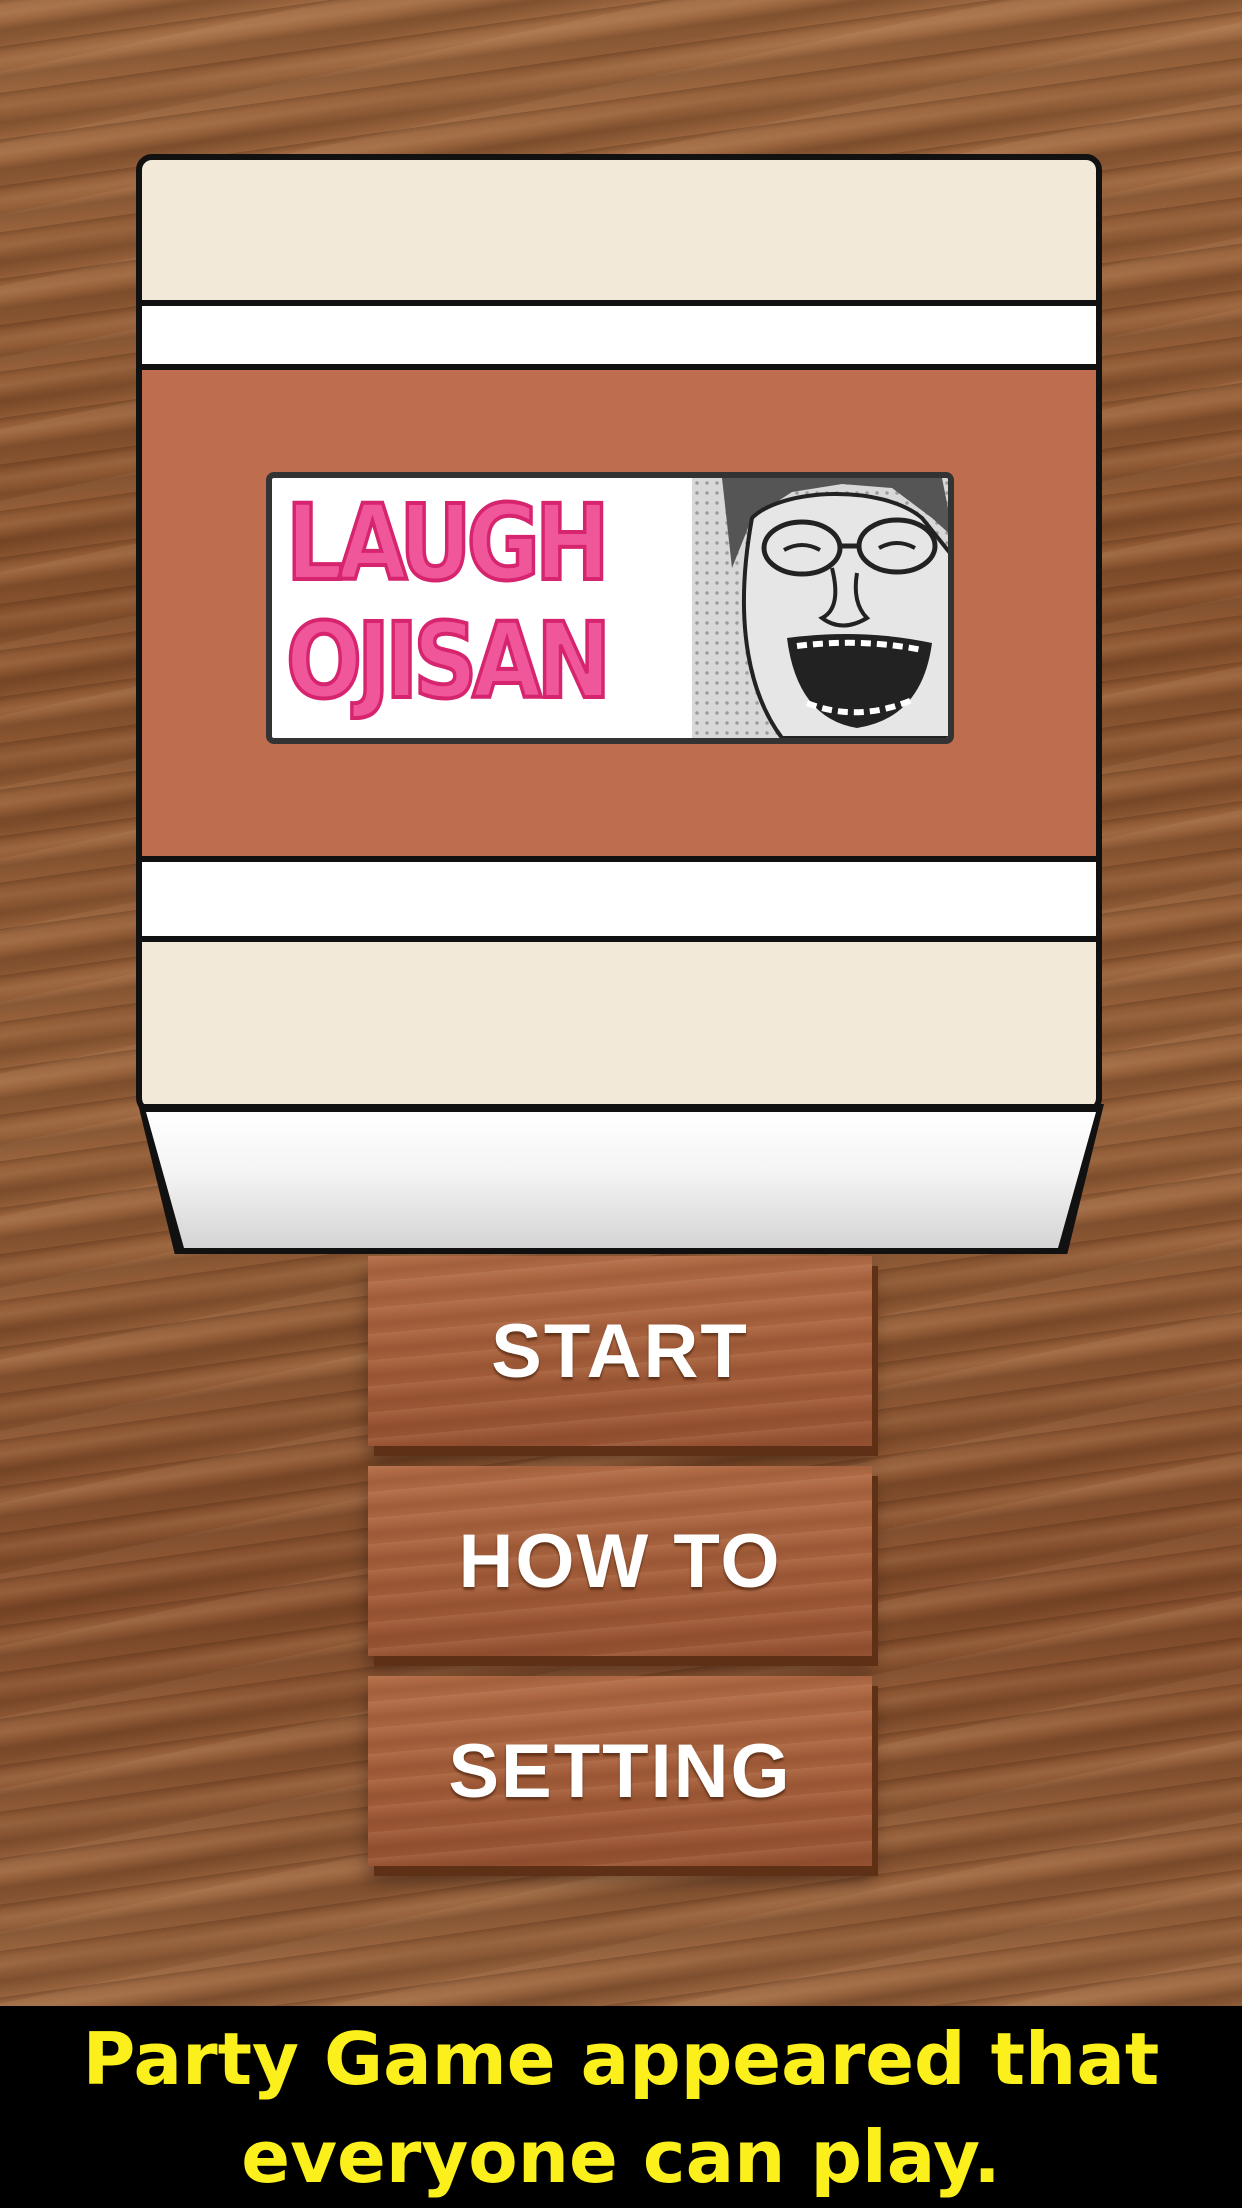 Image resolution: width=1242 pixels, height=2208 pixels. What do you see at coordinates (620, 1561) in the screenshot?
I see `how-to-button: HOW TO` at bounding box center [620, 1561].